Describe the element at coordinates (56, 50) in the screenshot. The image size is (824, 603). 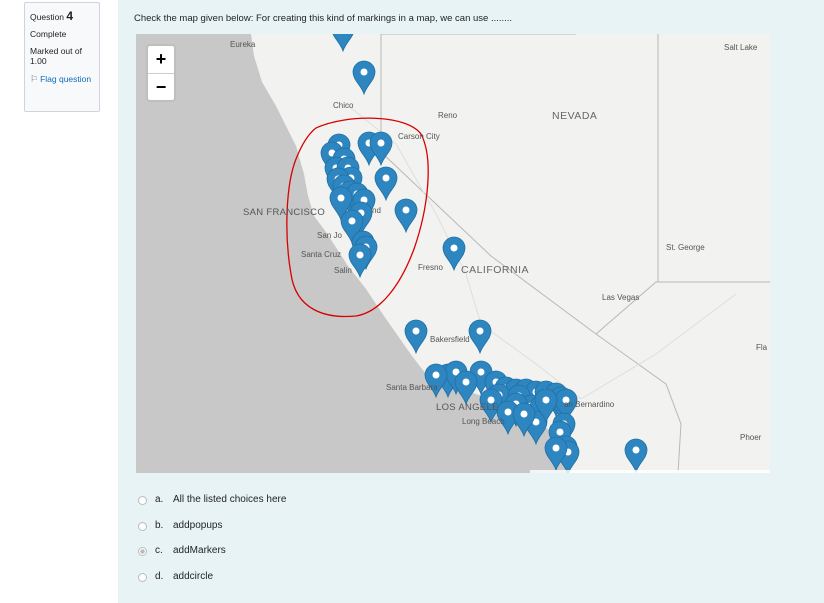
I see `marked-out-of-label: Marked out of` at that location.